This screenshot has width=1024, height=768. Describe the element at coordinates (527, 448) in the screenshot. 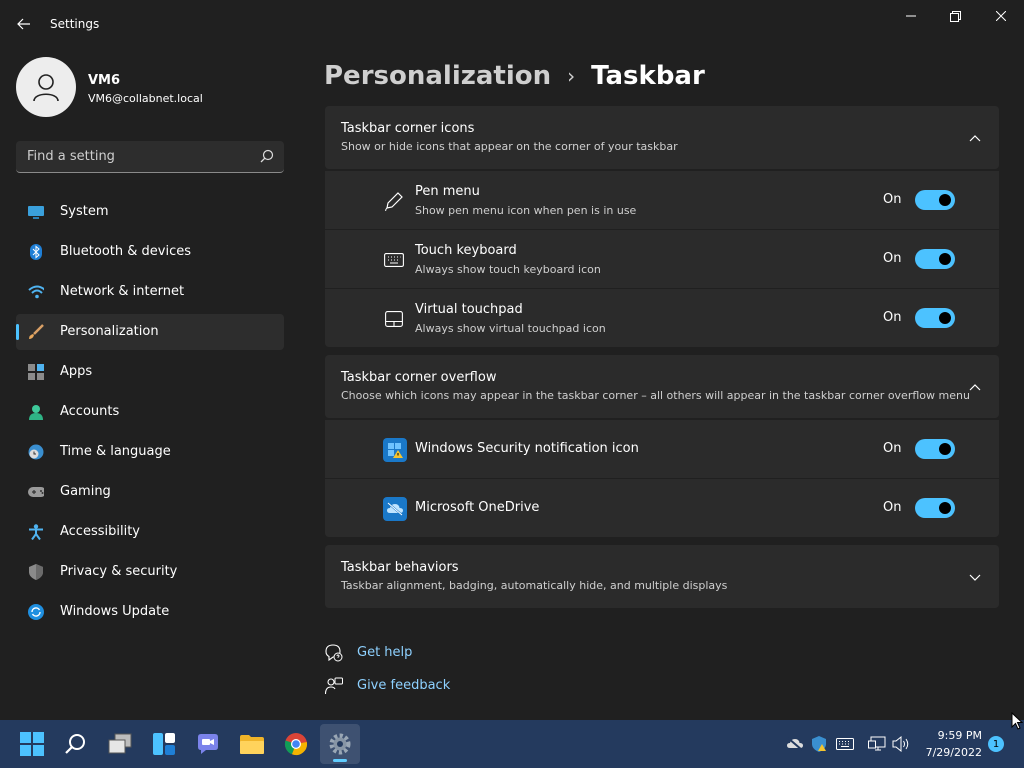

I see `setting-title: Windows Security notification icon` at that location.